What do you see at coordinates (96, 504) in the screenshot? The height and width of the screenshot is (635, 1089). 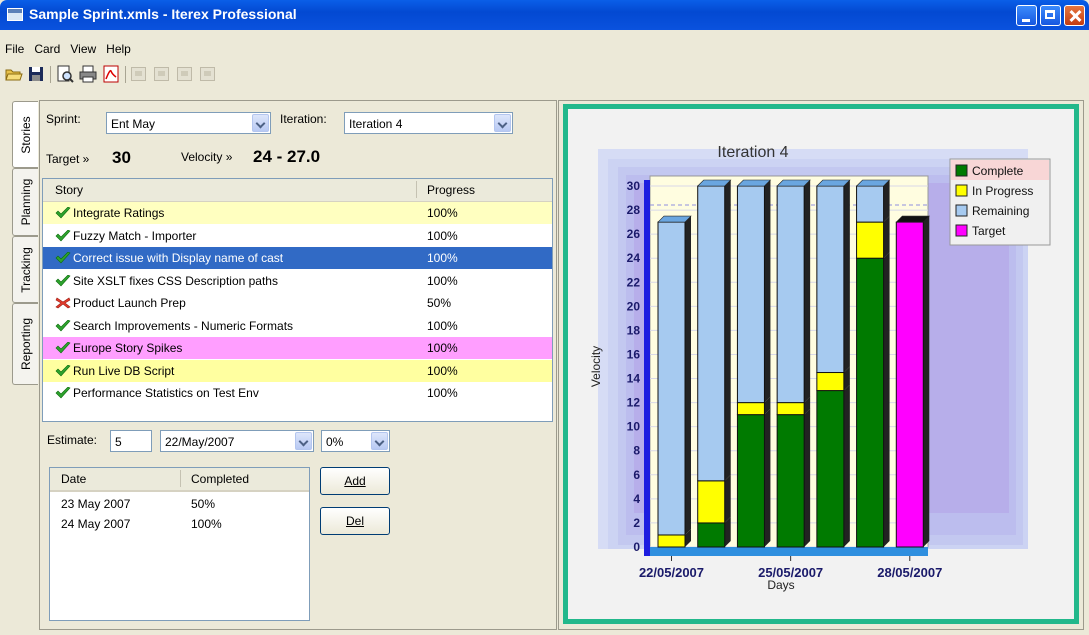 I see `history-date: 23 May 2007` at bounding box center [96, 504].